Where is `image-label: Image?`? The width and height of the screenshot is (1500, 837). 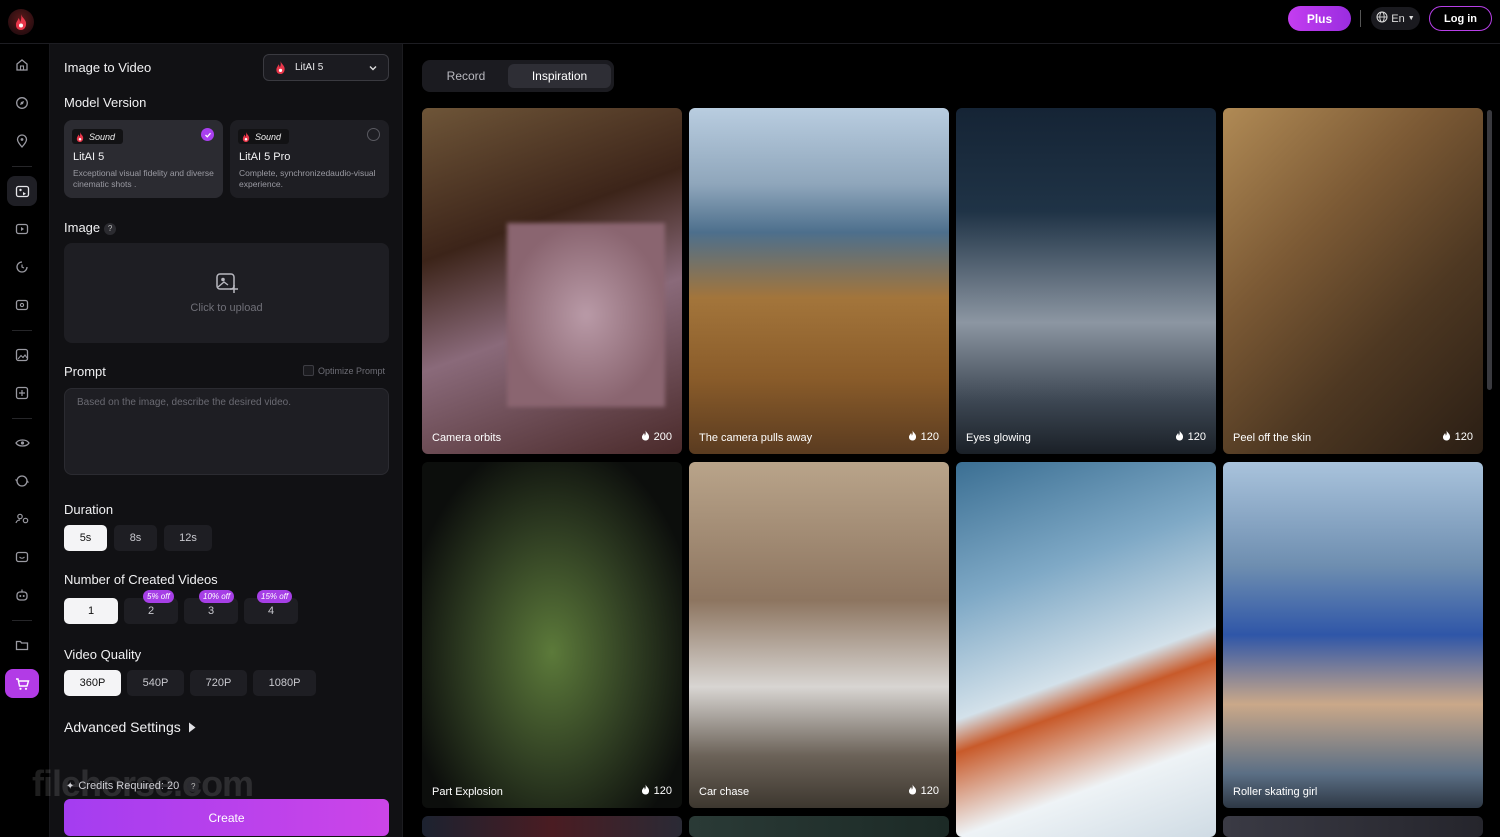 image-label: Image? is located at coordinates (90, 227).